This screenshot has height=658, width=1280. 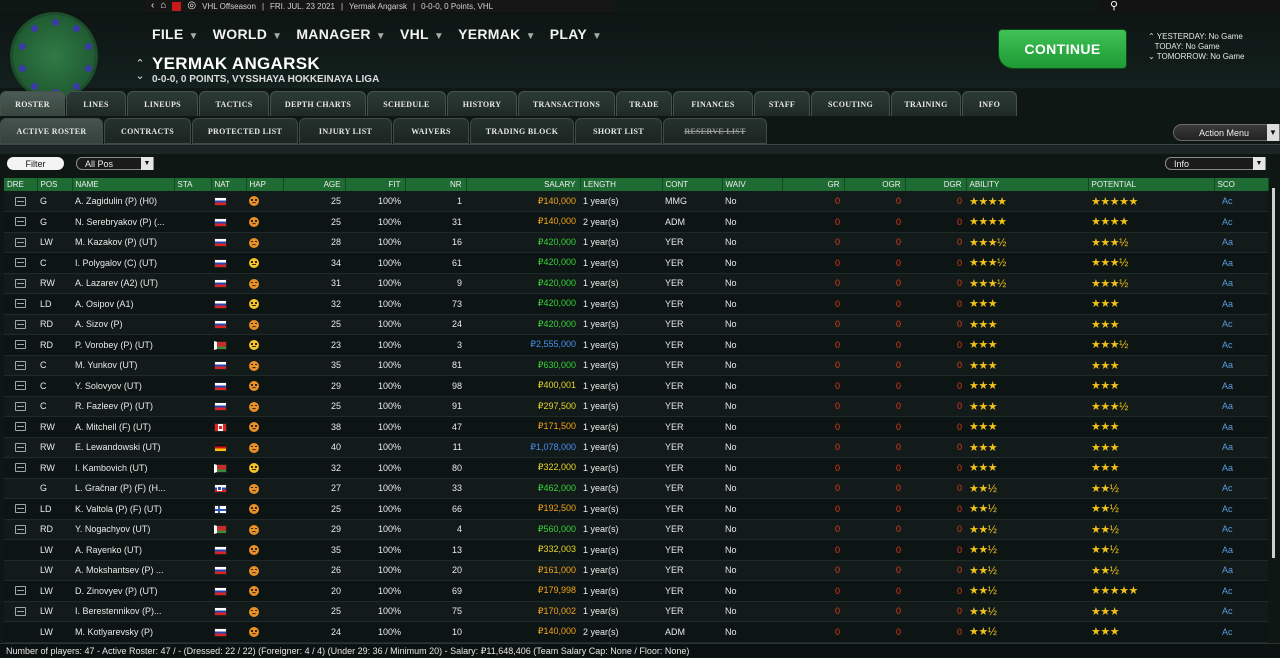 What do you see at coordinates (163, 6) in the screenshot?
I see `home-icon: ⌂` at bounding box center [163, 6].